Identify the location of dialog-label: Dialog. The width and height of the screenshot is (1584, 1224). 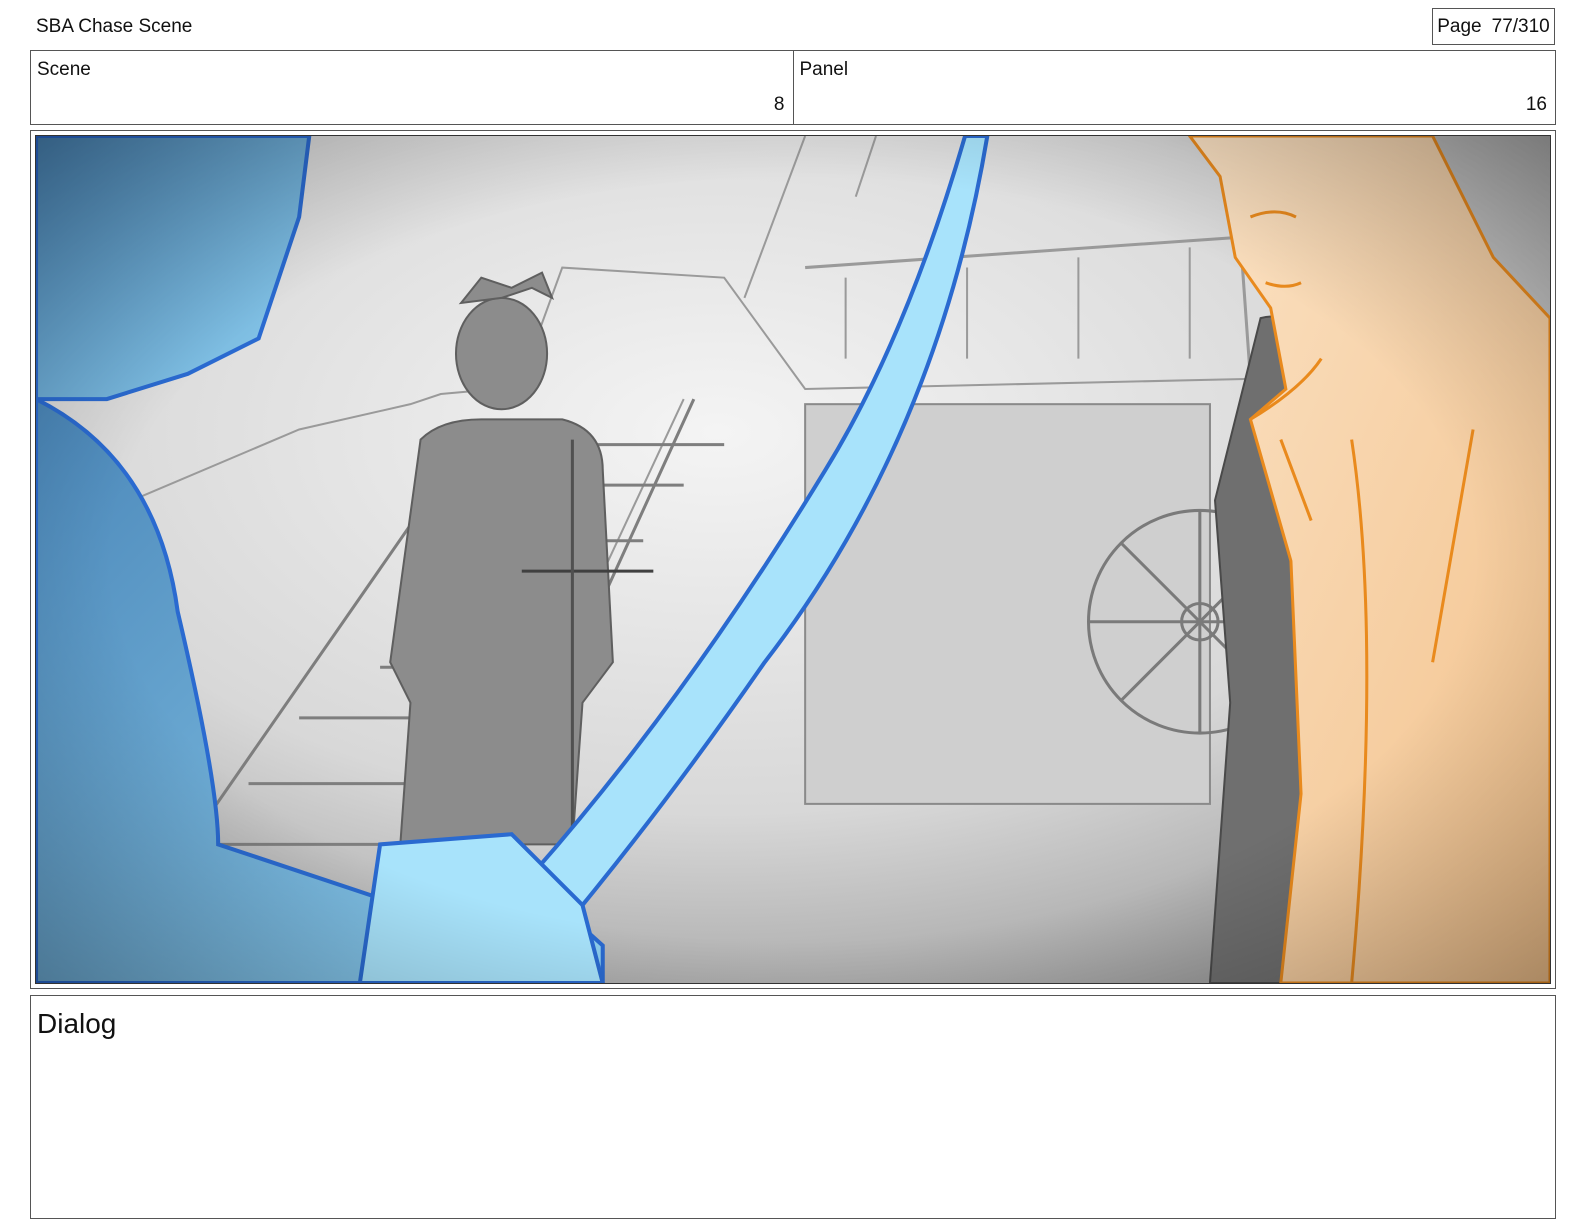
(77, 1023).